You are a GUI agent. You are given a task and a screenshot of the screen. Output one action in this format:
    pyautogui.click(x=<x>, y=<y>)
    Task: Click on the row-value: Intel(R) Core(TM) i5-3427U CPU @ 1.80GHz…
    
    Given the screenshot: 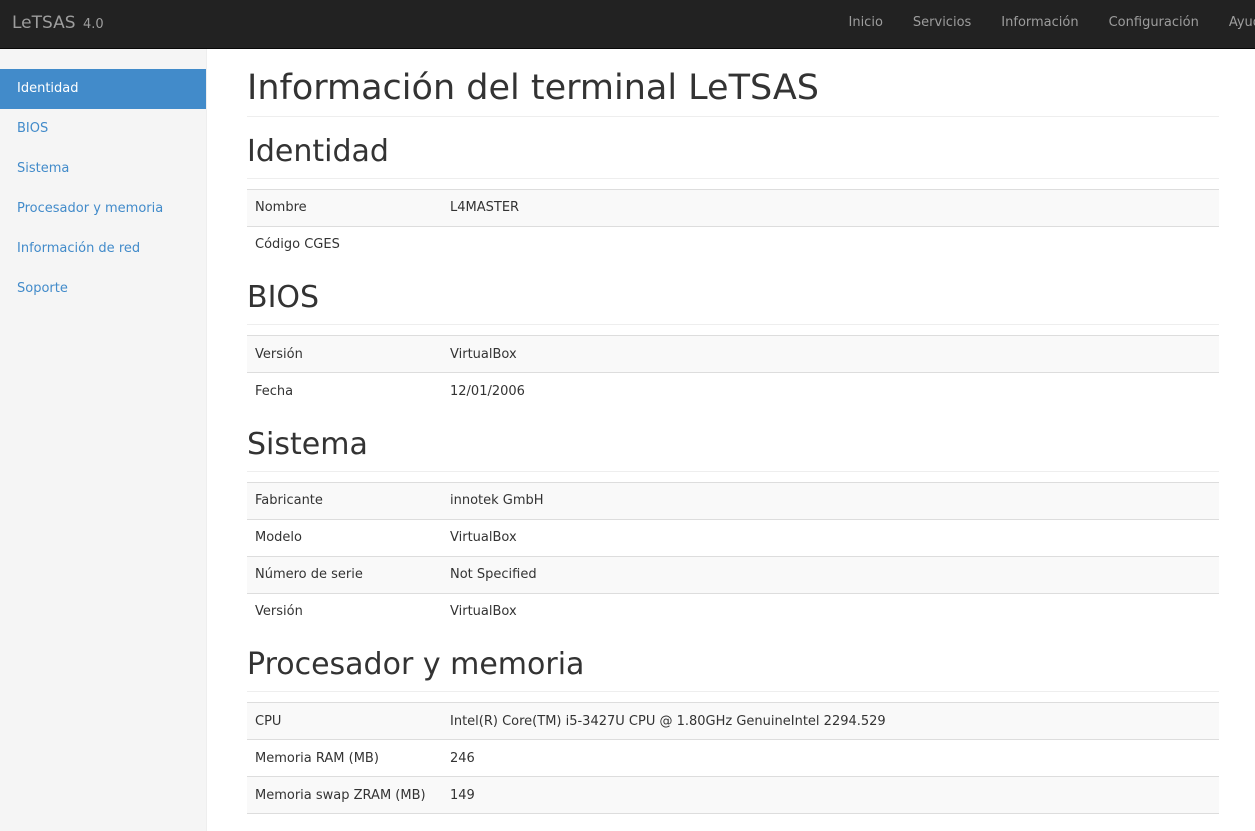 What is the action you would take?
    pyautogui.click(x=830, y=721)
    